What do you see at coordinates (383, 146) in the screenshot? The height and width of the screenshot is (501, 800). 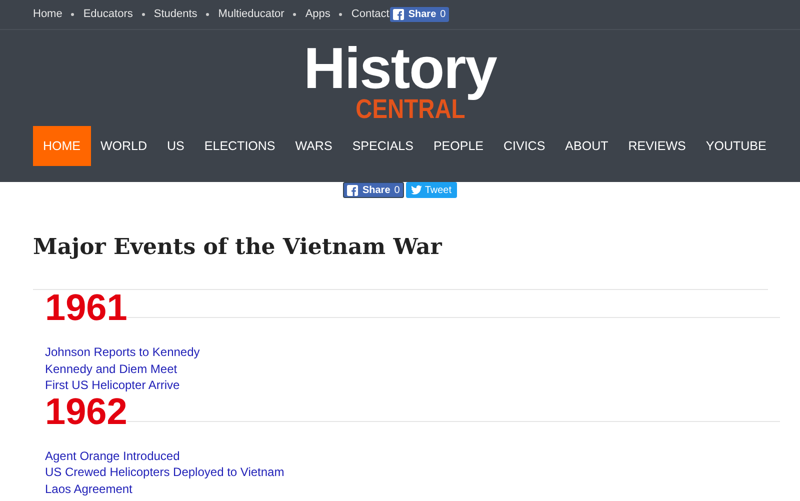 I see `nav-tab: SPECIALS` at bounding box center [383, 146].